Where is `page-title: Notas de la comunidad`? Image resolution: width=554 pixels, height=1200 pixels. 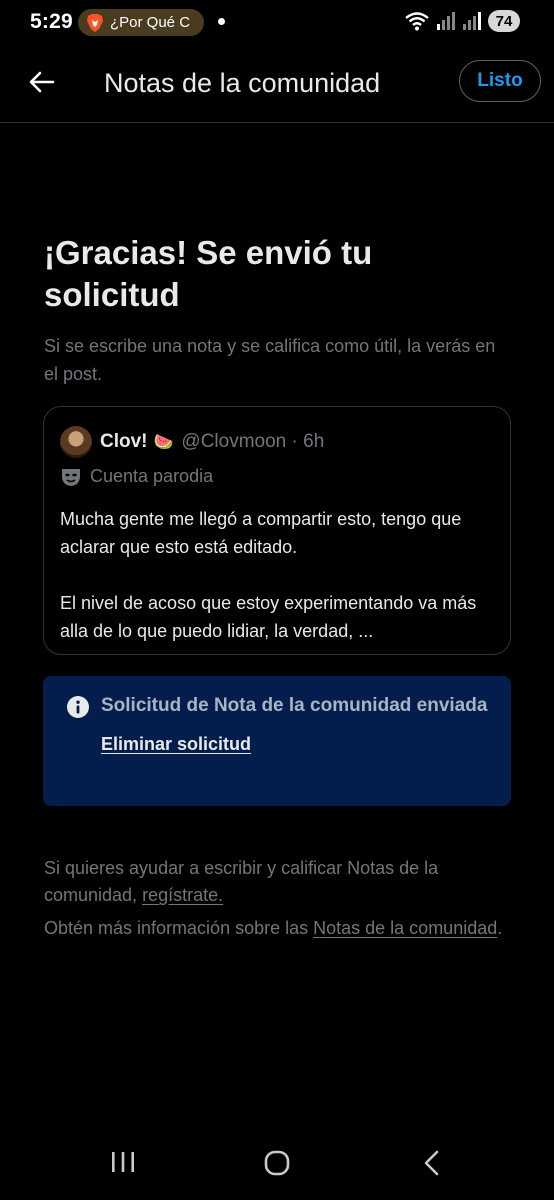 page-title: Notas de la comunidad is located at coordinates (242, 83).